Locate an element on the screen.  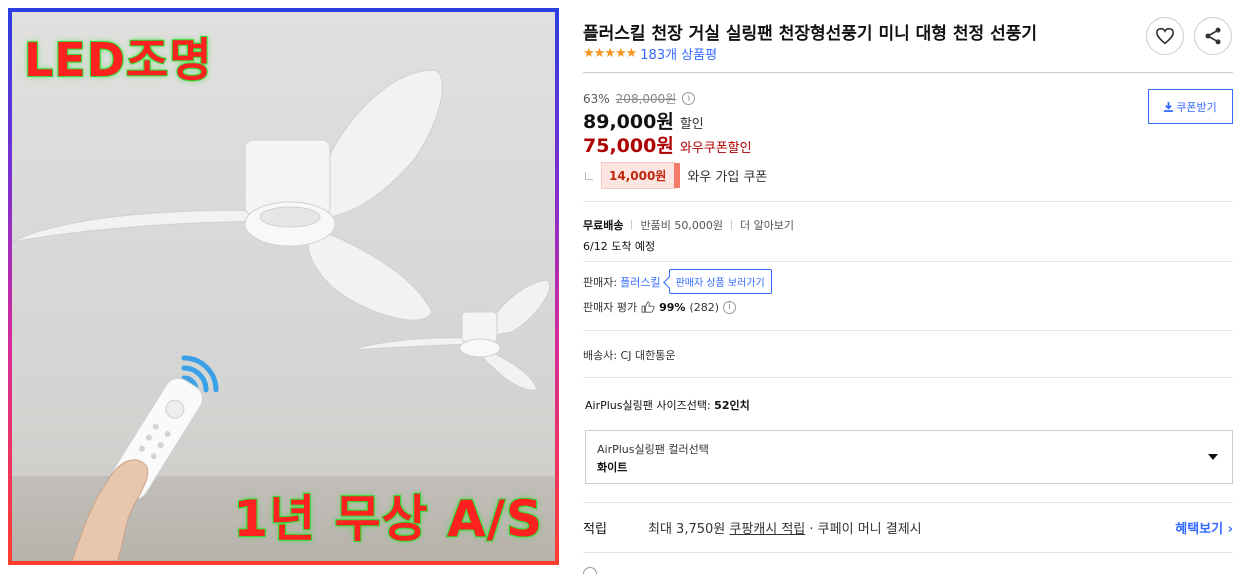
seller-row: 판매자: 플러스킬 판매자 상품 보러가기 is located at coordinates (677, 281).